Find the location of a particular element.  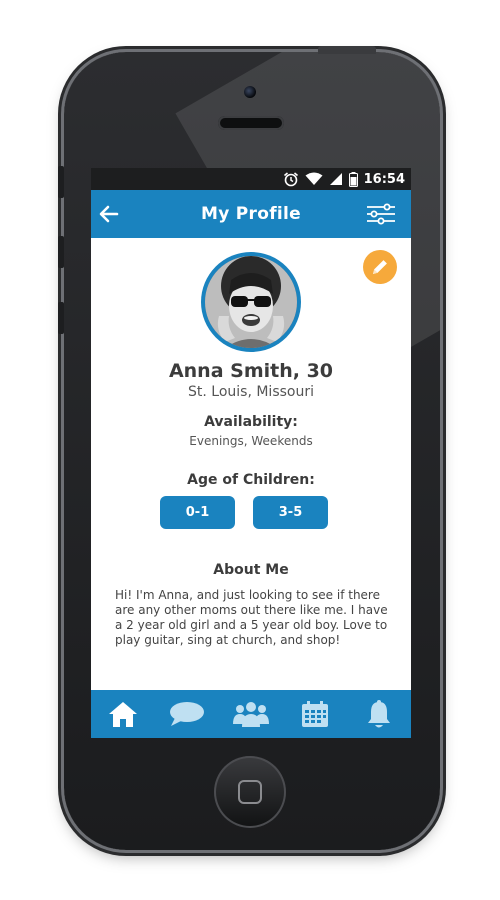

nav-calendar is located at coordinates (315, 714).